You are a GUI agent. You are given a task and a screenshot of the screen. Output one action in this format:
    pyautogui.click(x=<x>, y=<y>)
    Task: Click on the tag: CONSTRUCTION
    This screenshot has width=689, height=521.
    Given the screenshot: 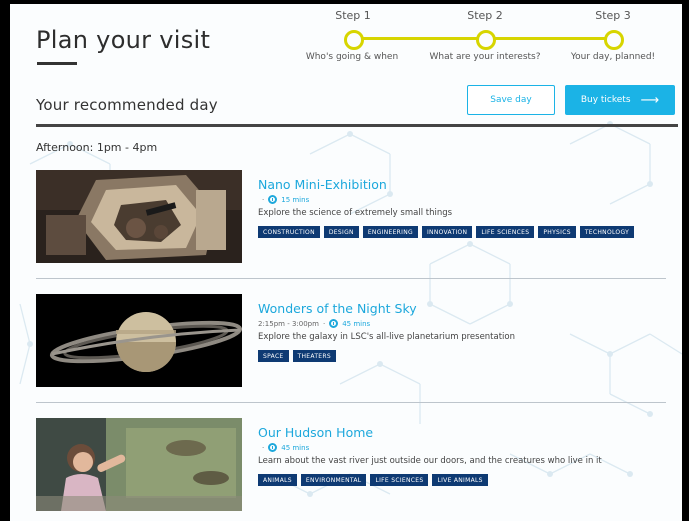 What is the action you would take?
    pyautogui.click(x=289, y=232)
    